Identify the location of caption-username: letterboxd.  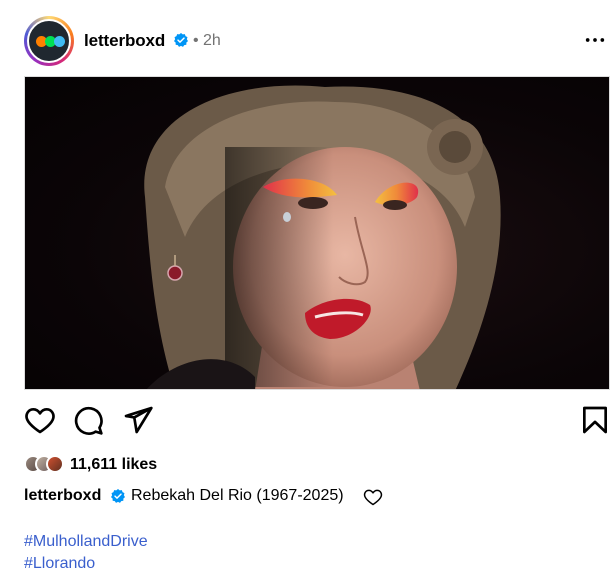
(62, 495).